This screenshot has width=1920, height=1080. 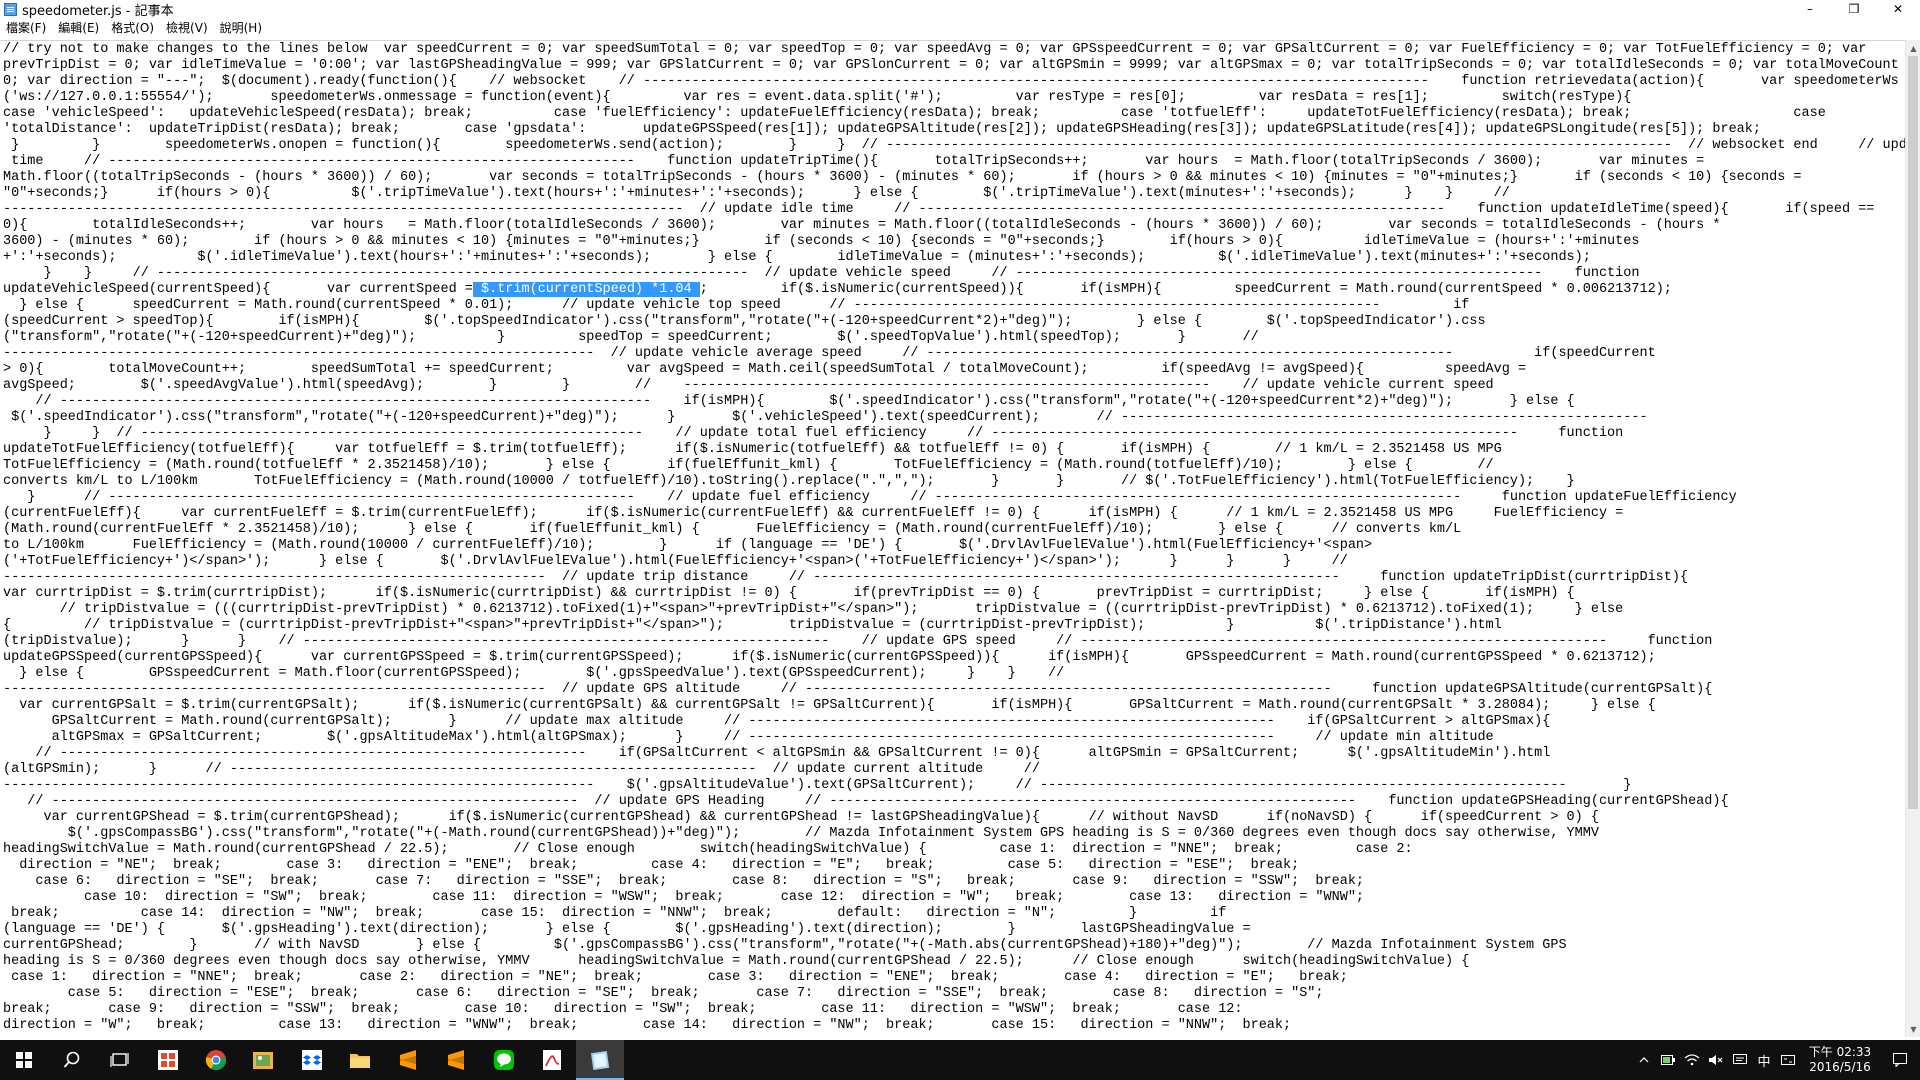 I want to click on close-button: ✕, so click(x=1898, y=9).